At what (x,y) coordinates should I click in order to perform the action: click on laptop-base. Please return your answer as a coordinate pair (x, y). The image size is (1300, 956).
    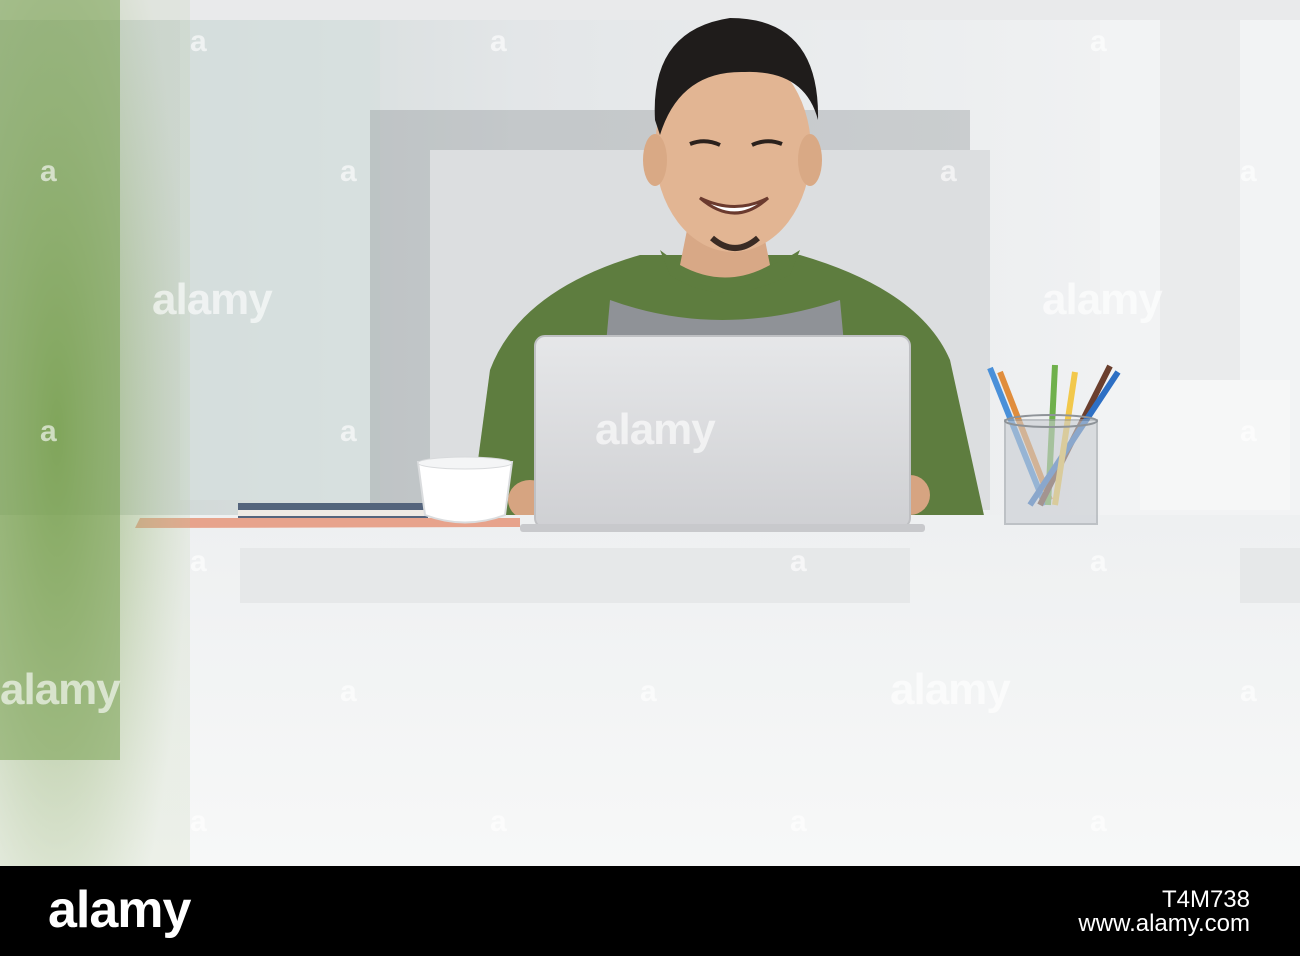
    Looking at the image, I should click on (722, 528).